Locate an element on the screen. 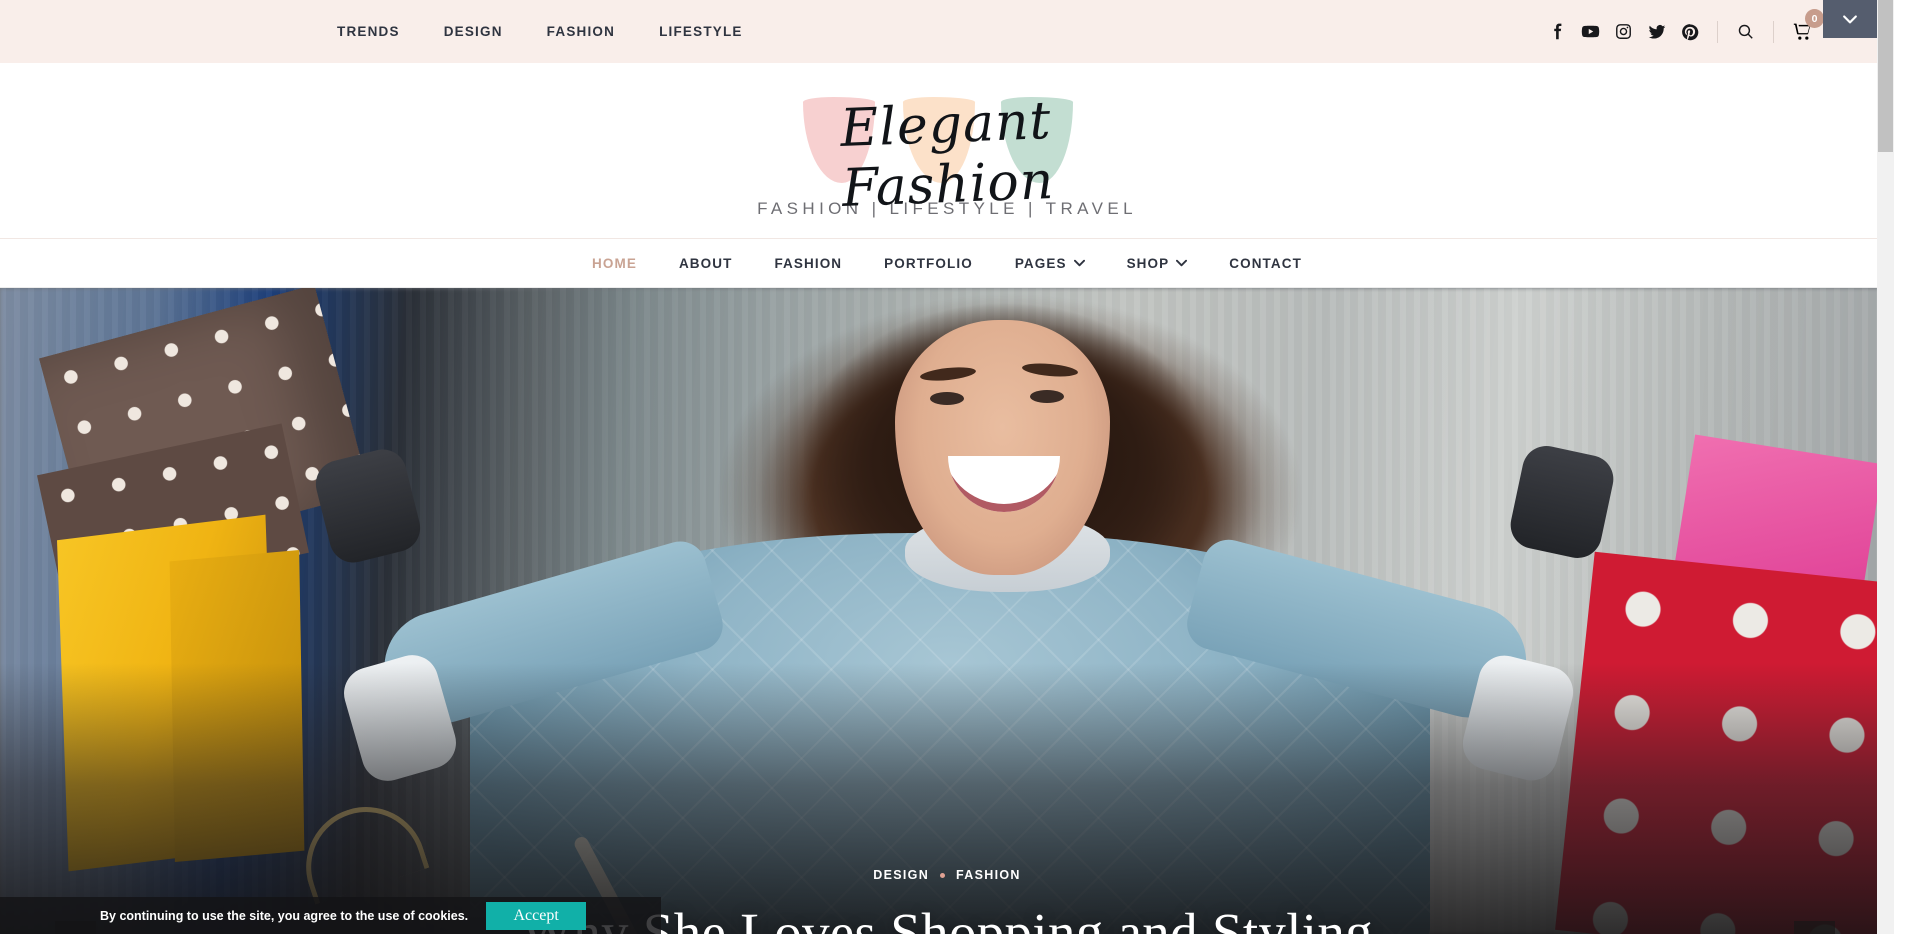 The width and height of the screenshot is (1911, 934). nav-item-home: HOME is located at coordinates (614, 263).